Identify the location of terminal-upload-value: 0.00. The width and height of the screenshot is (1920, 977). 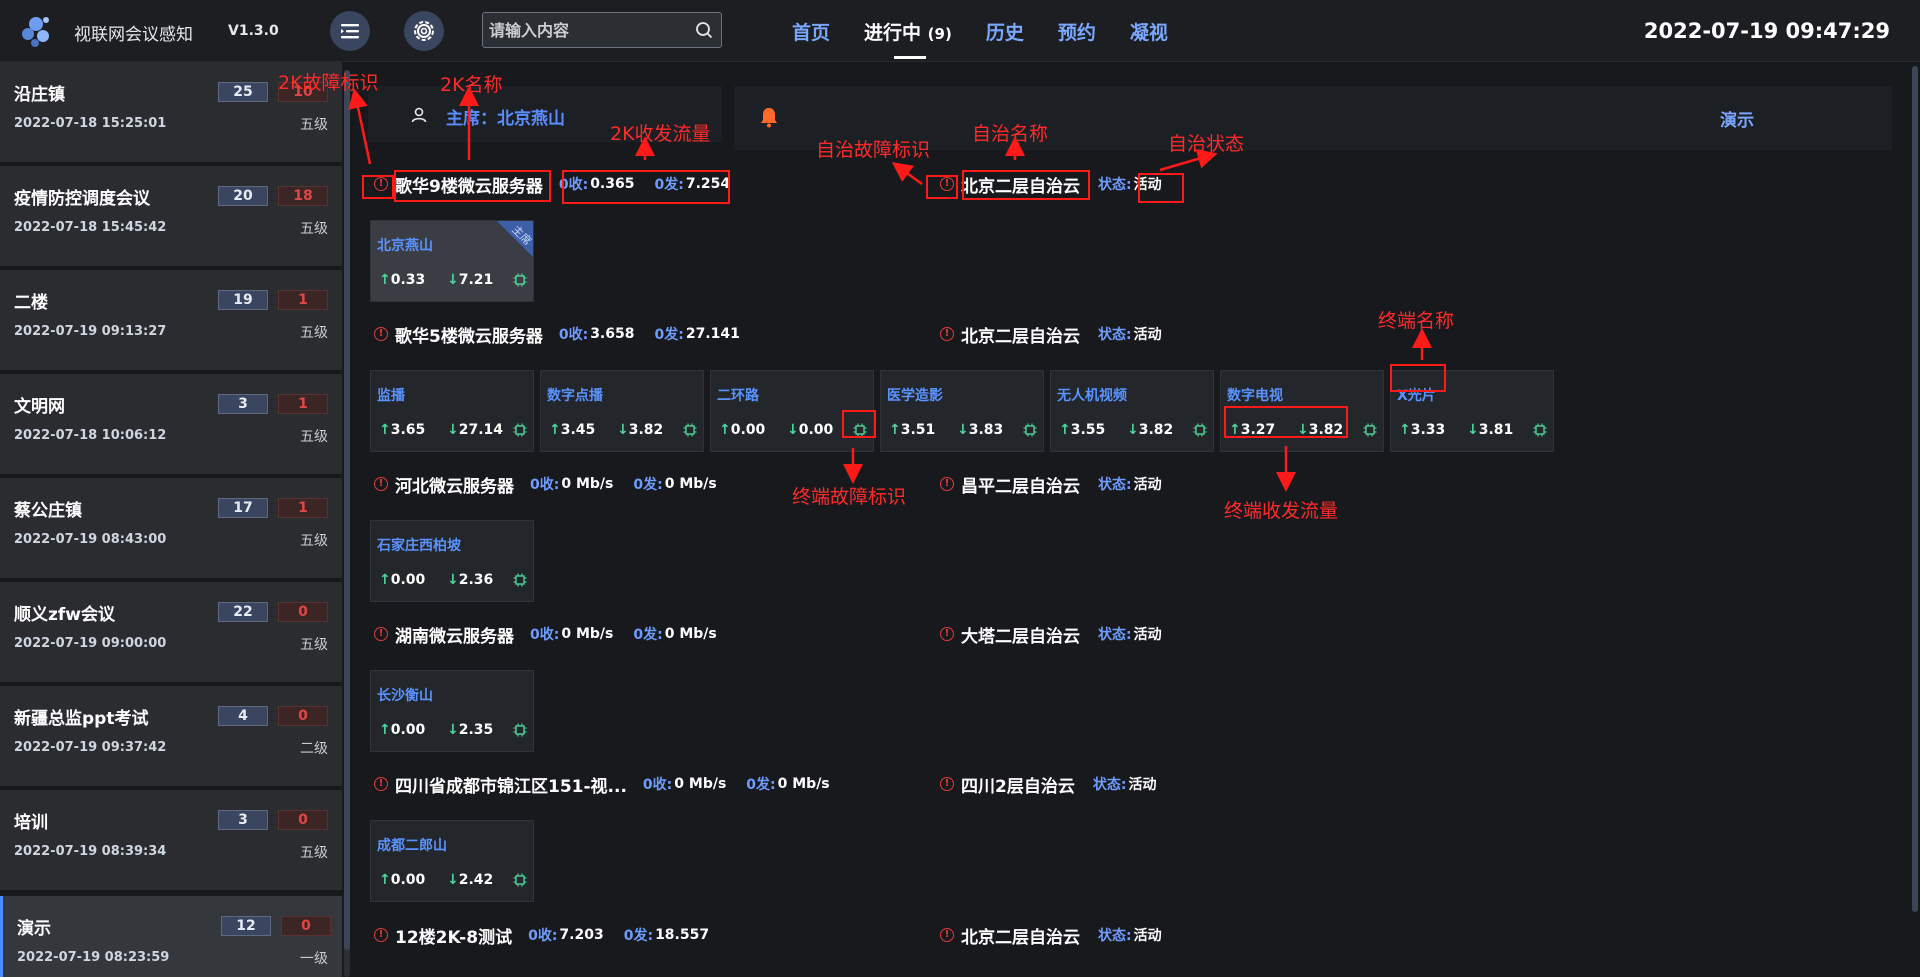
(408, 880).